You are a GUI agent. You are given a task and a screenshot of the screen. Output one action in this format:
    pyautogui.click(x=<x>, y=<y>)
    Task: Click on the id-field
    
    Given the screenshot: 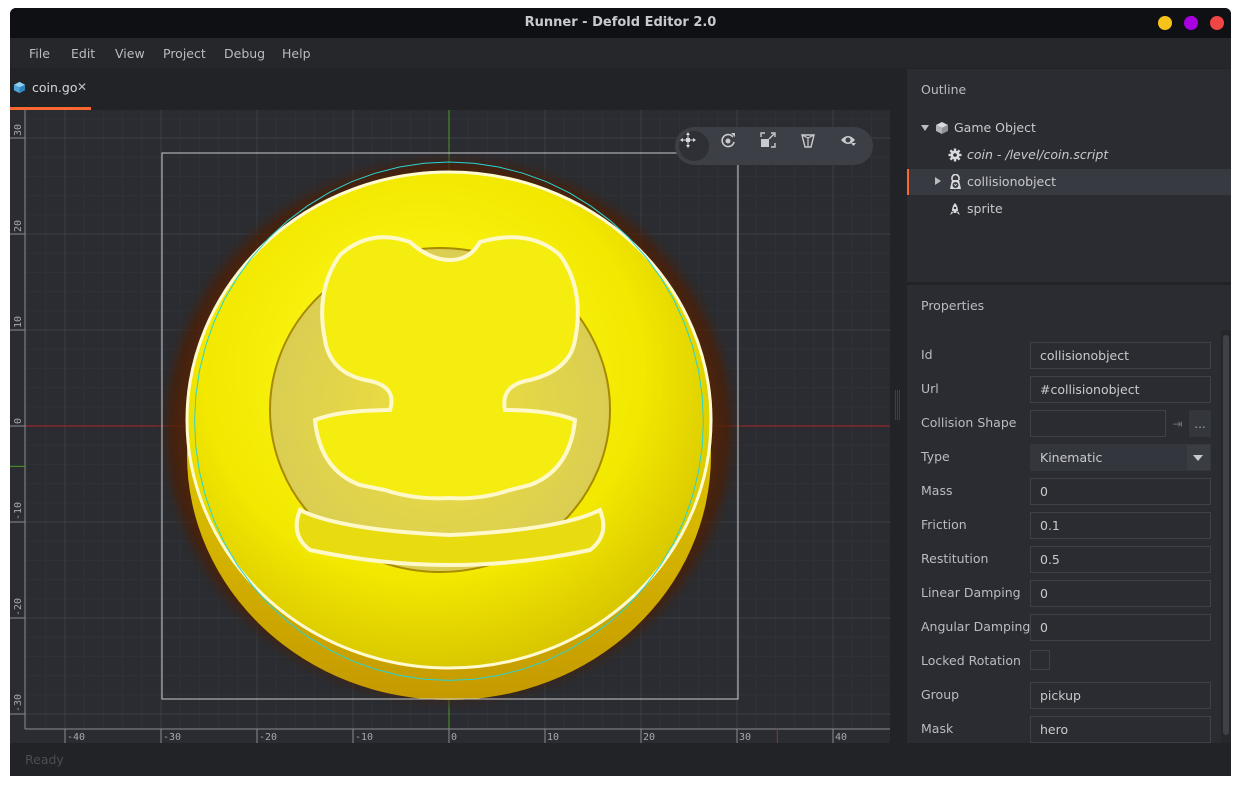 What is the action you would take?
    pyautogui.click(x=1120, y=355)
    